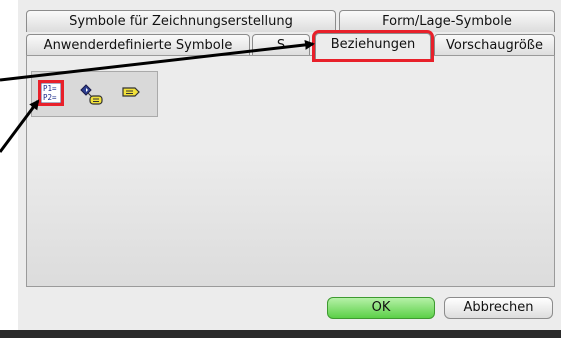 The image size is (561, 338). I want to click on tab-form-lage-symbole: Form/Lage-Symbole, so click(447, 21).